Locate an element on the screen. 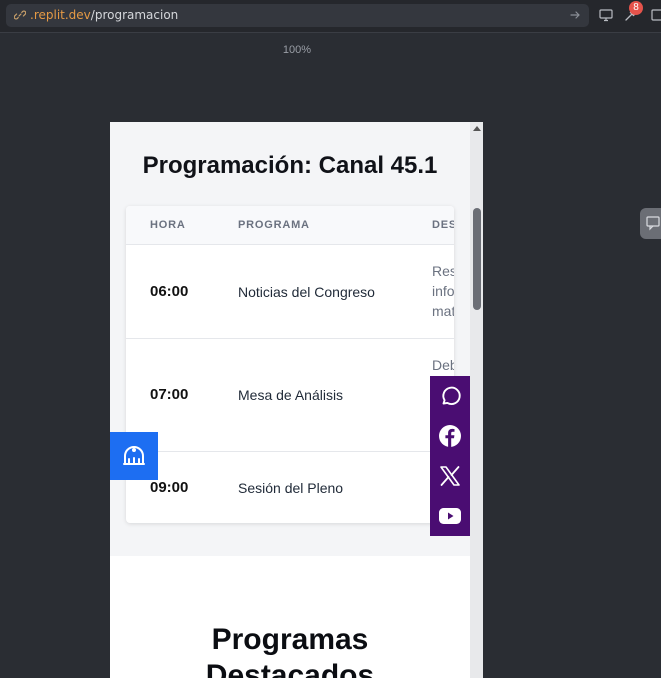 Image resolution: width=661 pixels, height=678 pixels. chat-icon is located at coordinates (653, 223).